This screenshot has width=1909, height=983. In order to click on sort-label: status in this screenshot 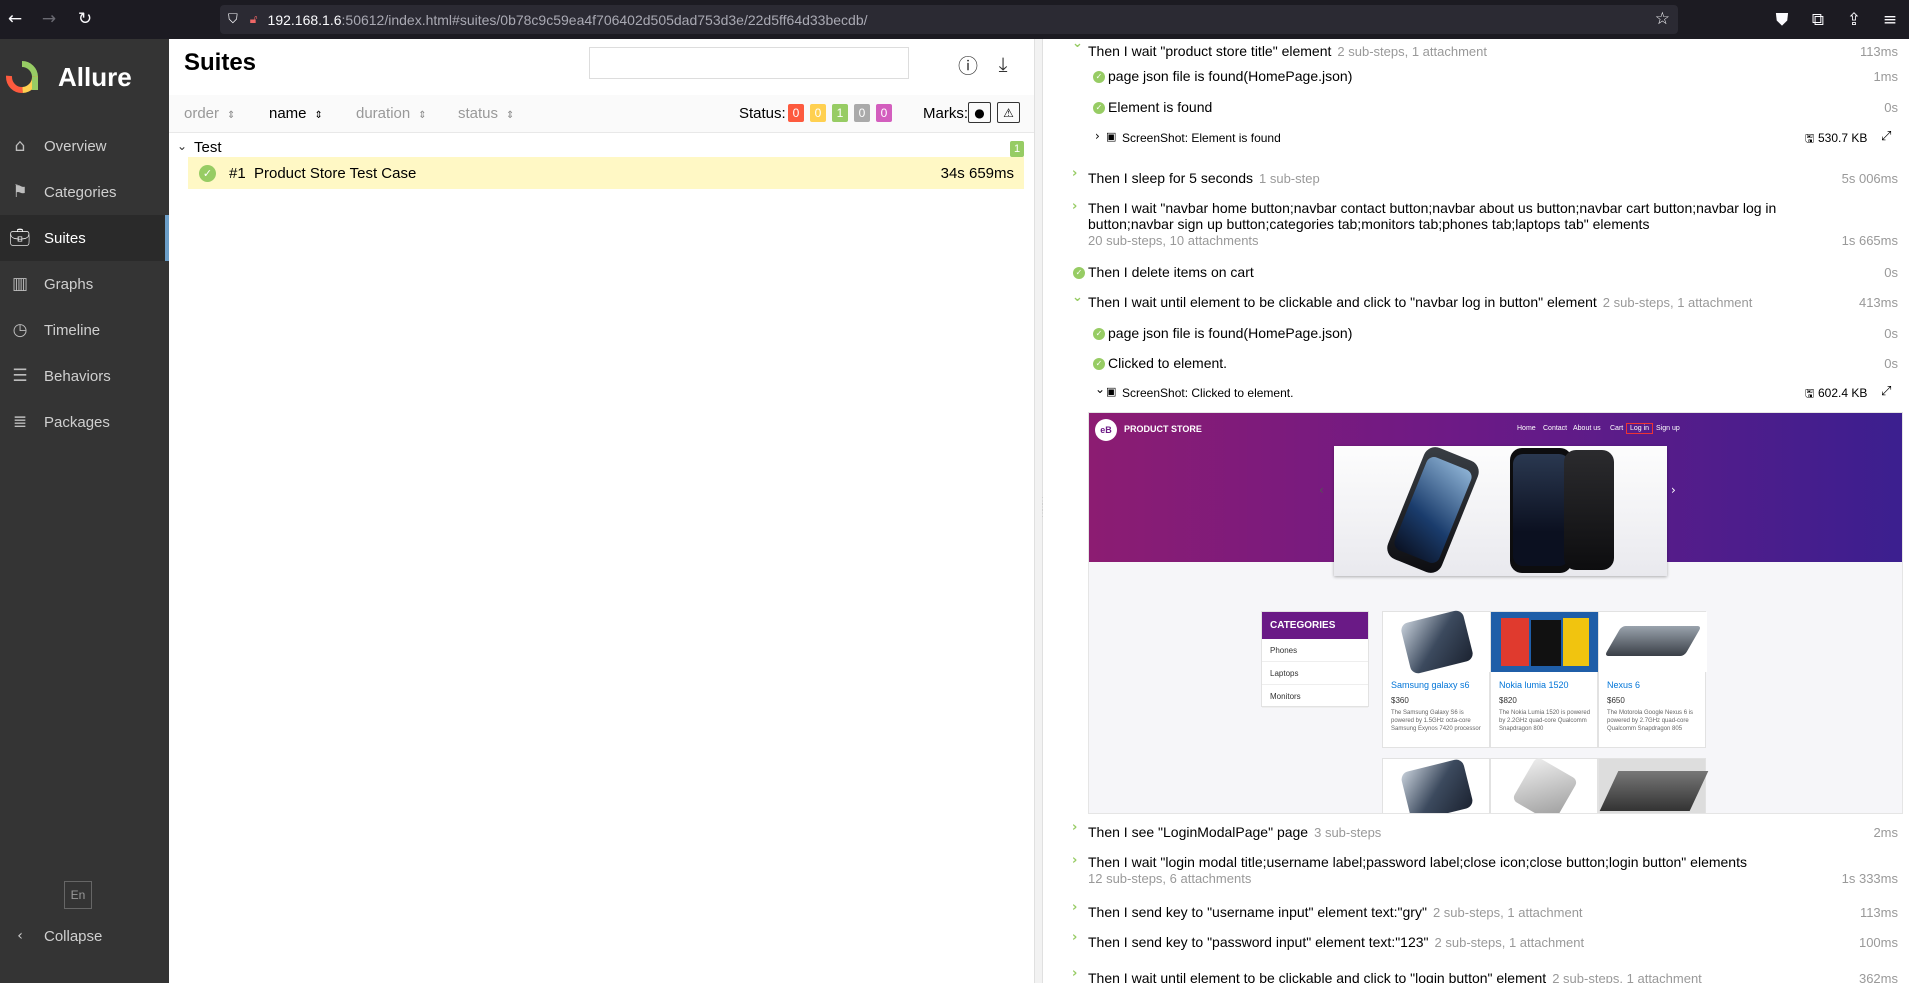, I will do `click(478, 113)`.